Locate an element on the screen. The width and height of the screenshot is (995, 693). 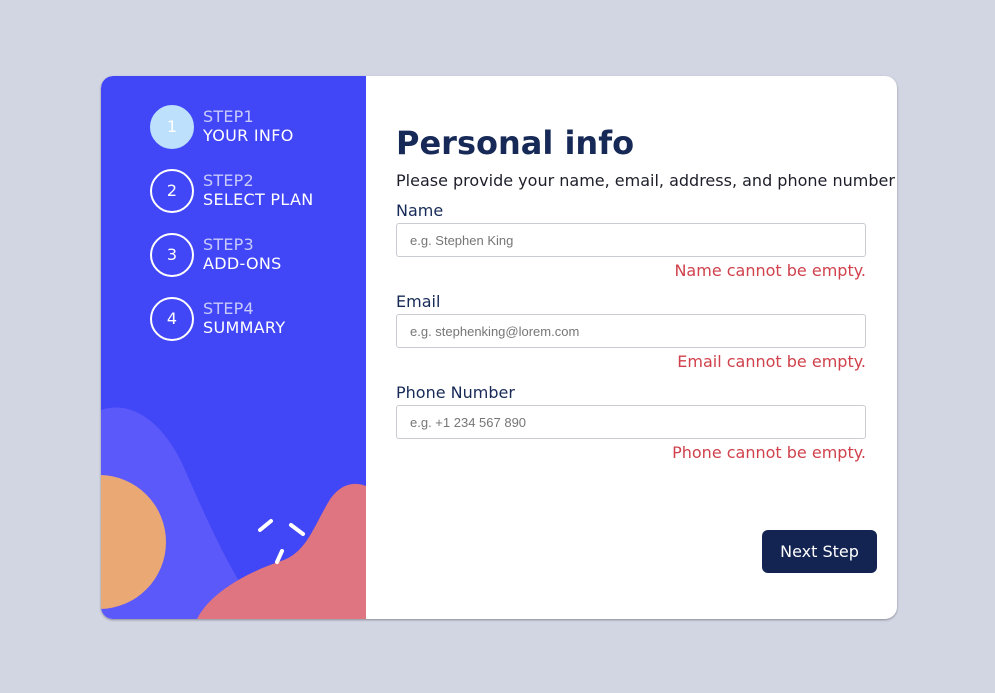
step-1-small-label: STEP1 is located at coordinates (228, 116).